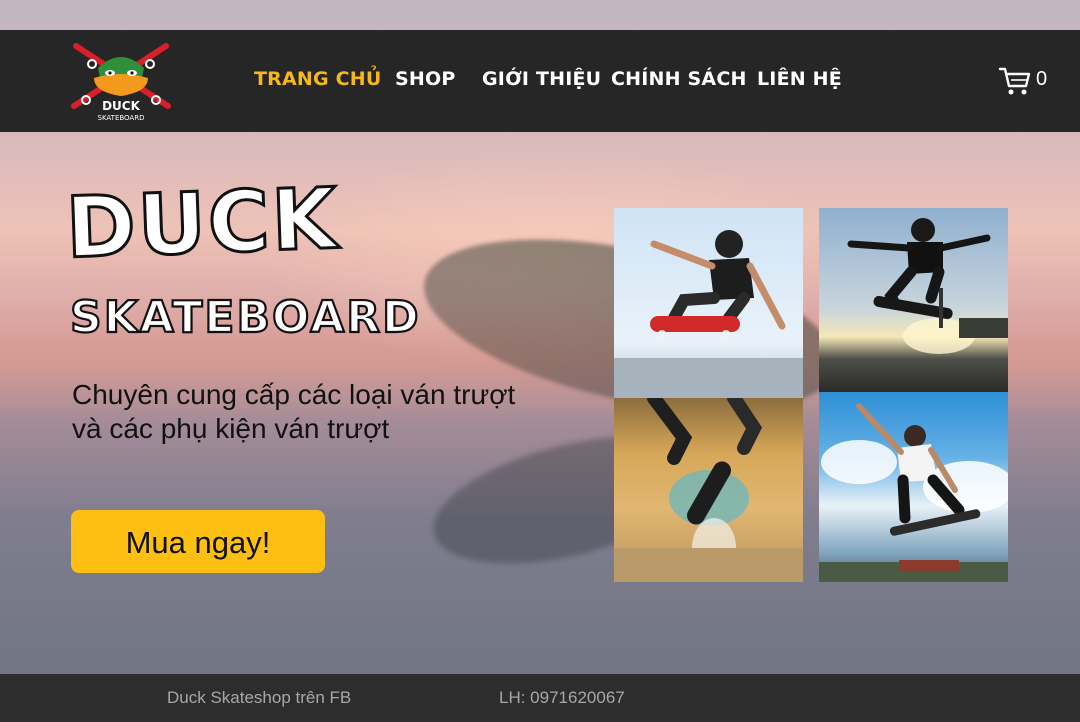 The width and height of the screenshot is (1080, 722). I want to click on tagline-line-1: Chuyên cung cấp các loại ván trượt, so click(294, 394).